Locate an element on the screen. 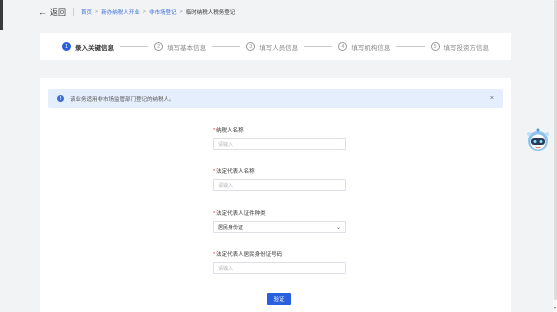 The image size is (557, 312). step-personnel-info: 3 填写人员信息 is located at coordinates (272, 47).